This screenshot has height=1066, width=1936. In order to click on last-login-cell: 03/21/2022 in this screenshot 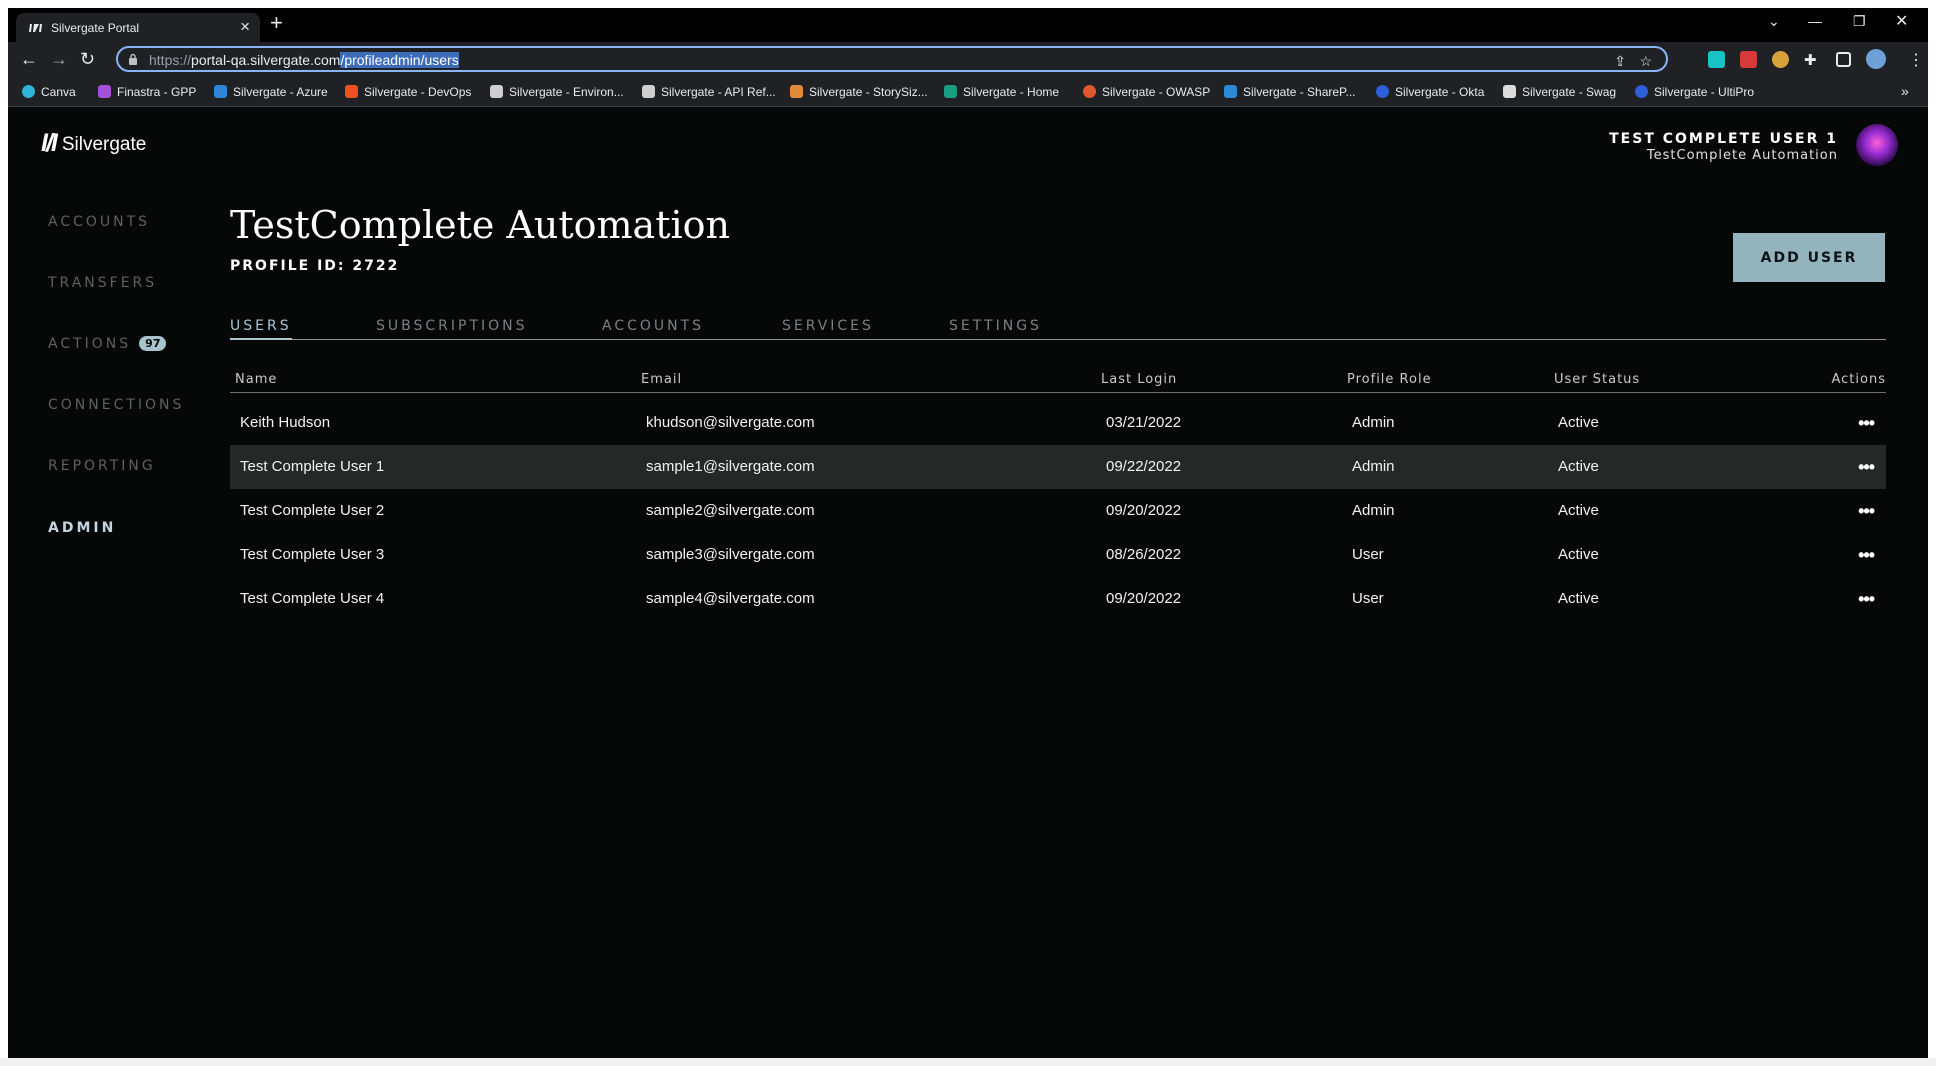, I will do `click(1144, 422)`.